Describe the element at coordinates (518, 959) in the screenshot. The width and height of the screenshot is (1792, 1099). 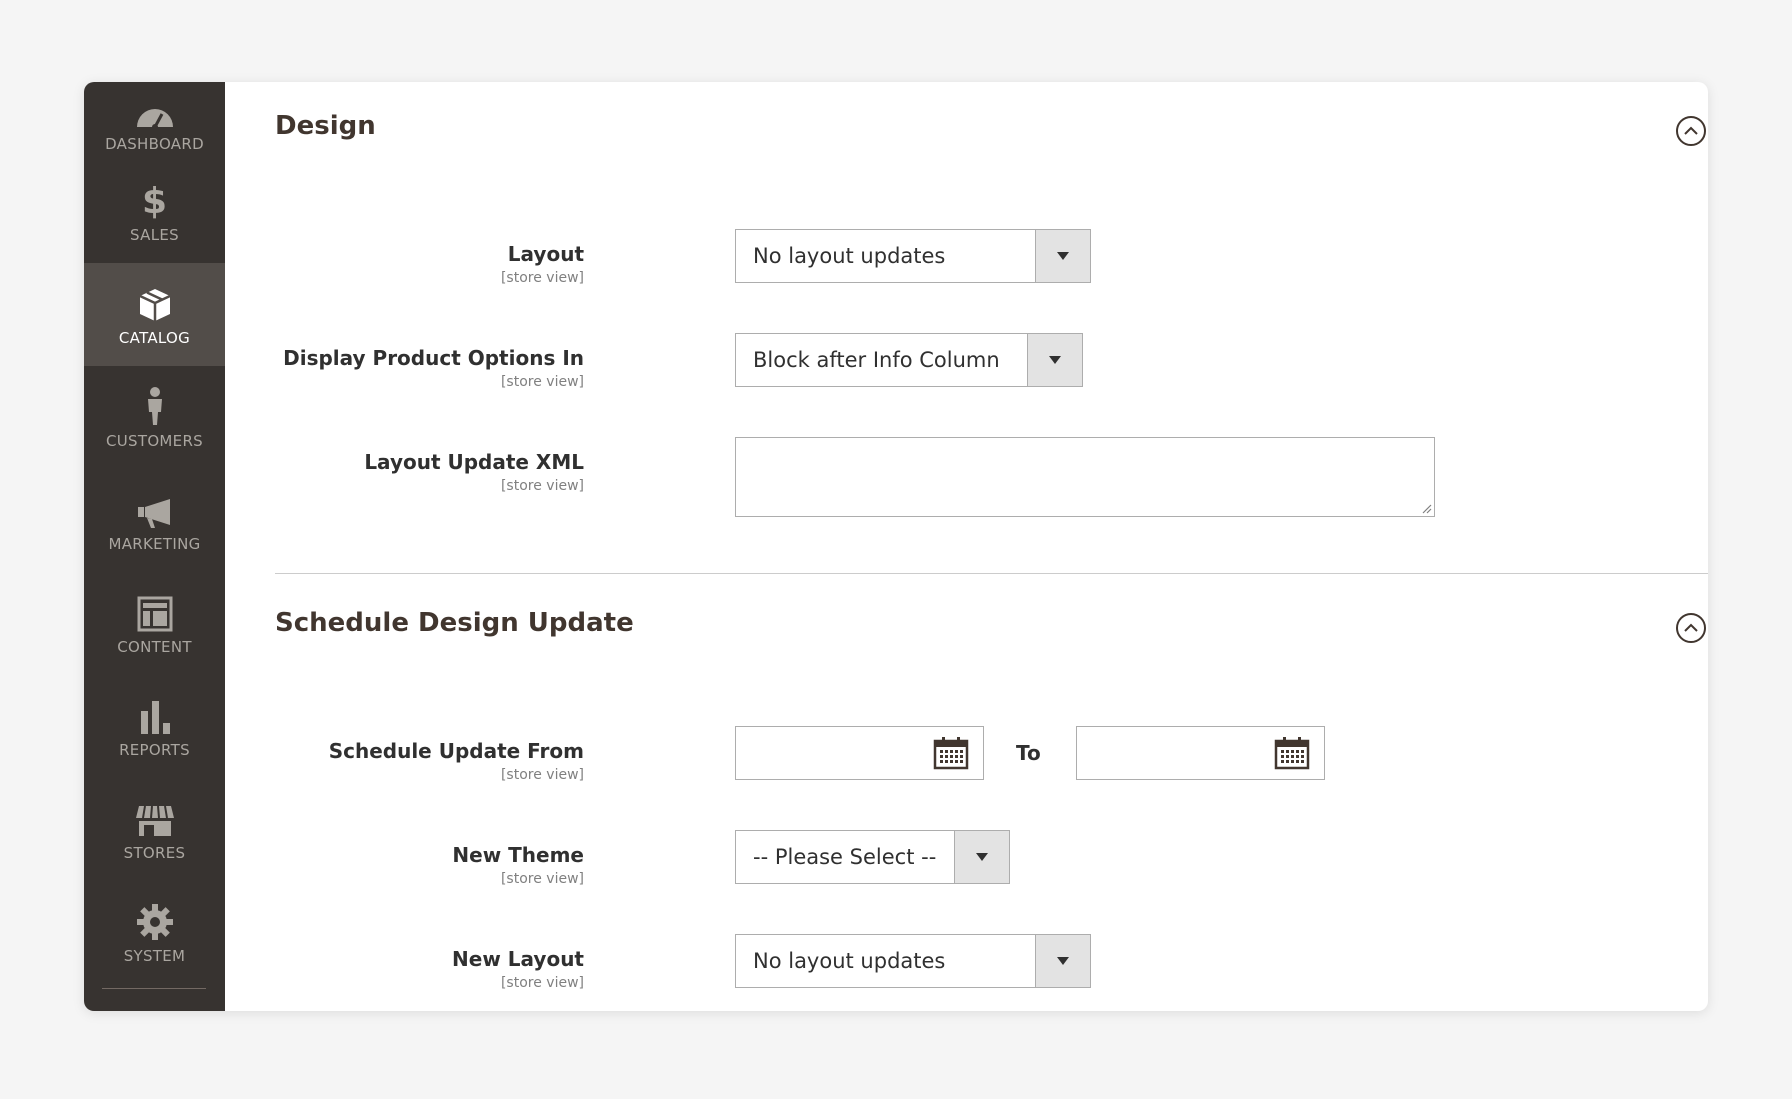
I see `field-label-text: New Layout` at that location.